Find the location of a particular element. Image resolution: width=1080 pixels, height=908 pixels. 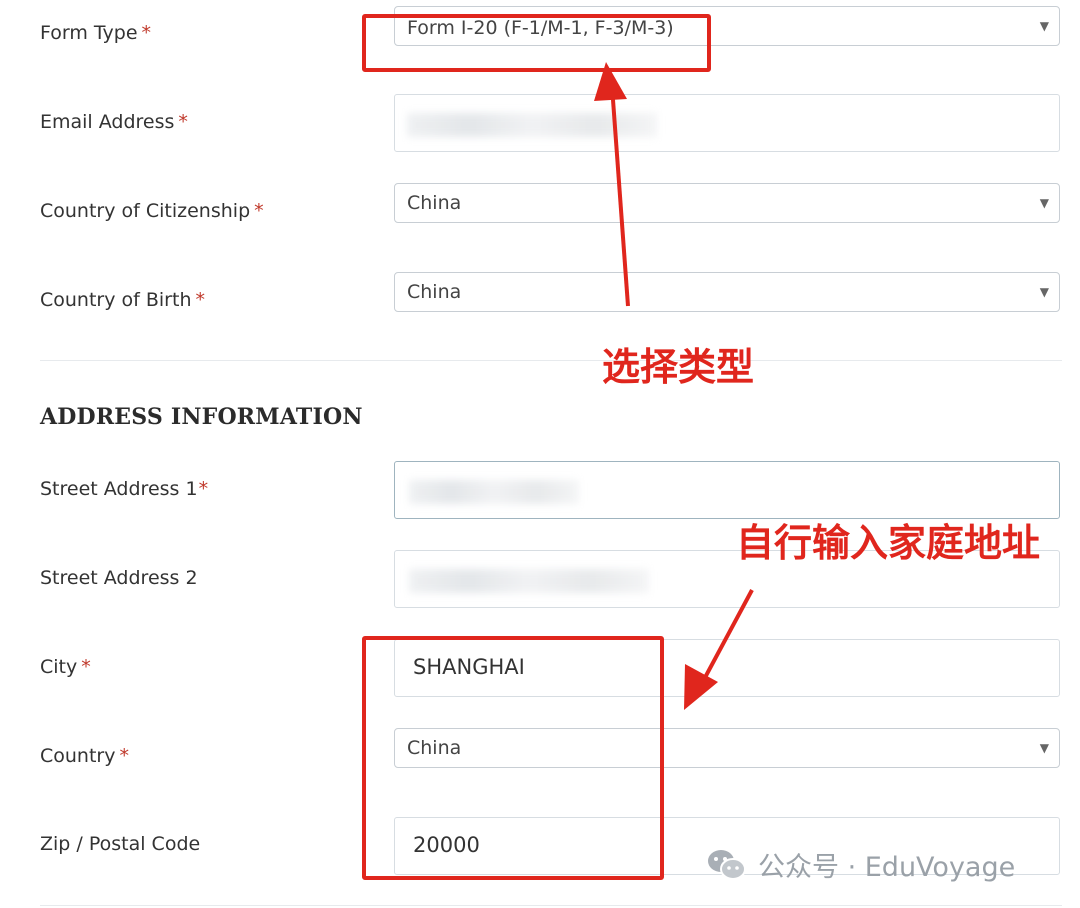

street1-label-text: Street Address 1 is located at coordinates (119, 489).